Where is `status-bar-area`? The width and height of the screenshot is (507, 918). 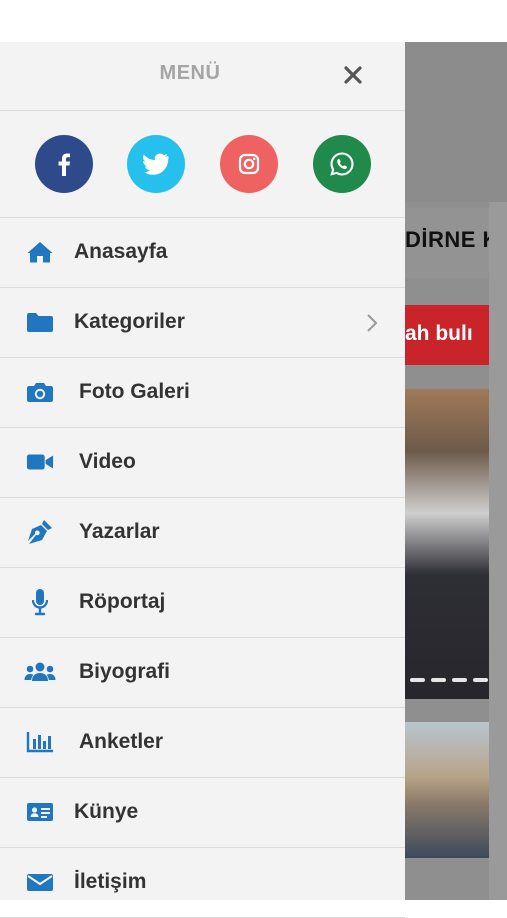
status-bar-area is located at coordinates (253, 21).